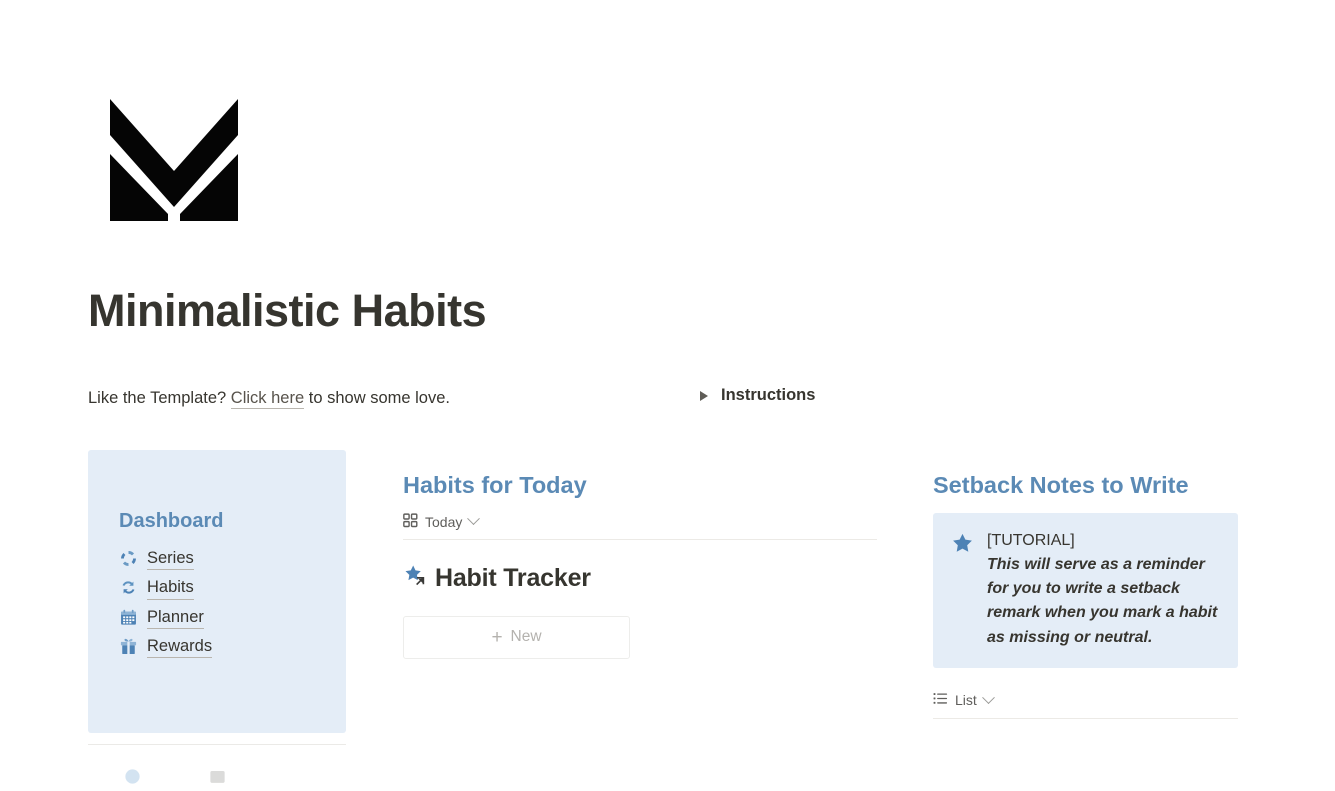 Image resolution: width=1335 pixels, height=791 pixels. I want to click on gift-icon, so click(128, 646).